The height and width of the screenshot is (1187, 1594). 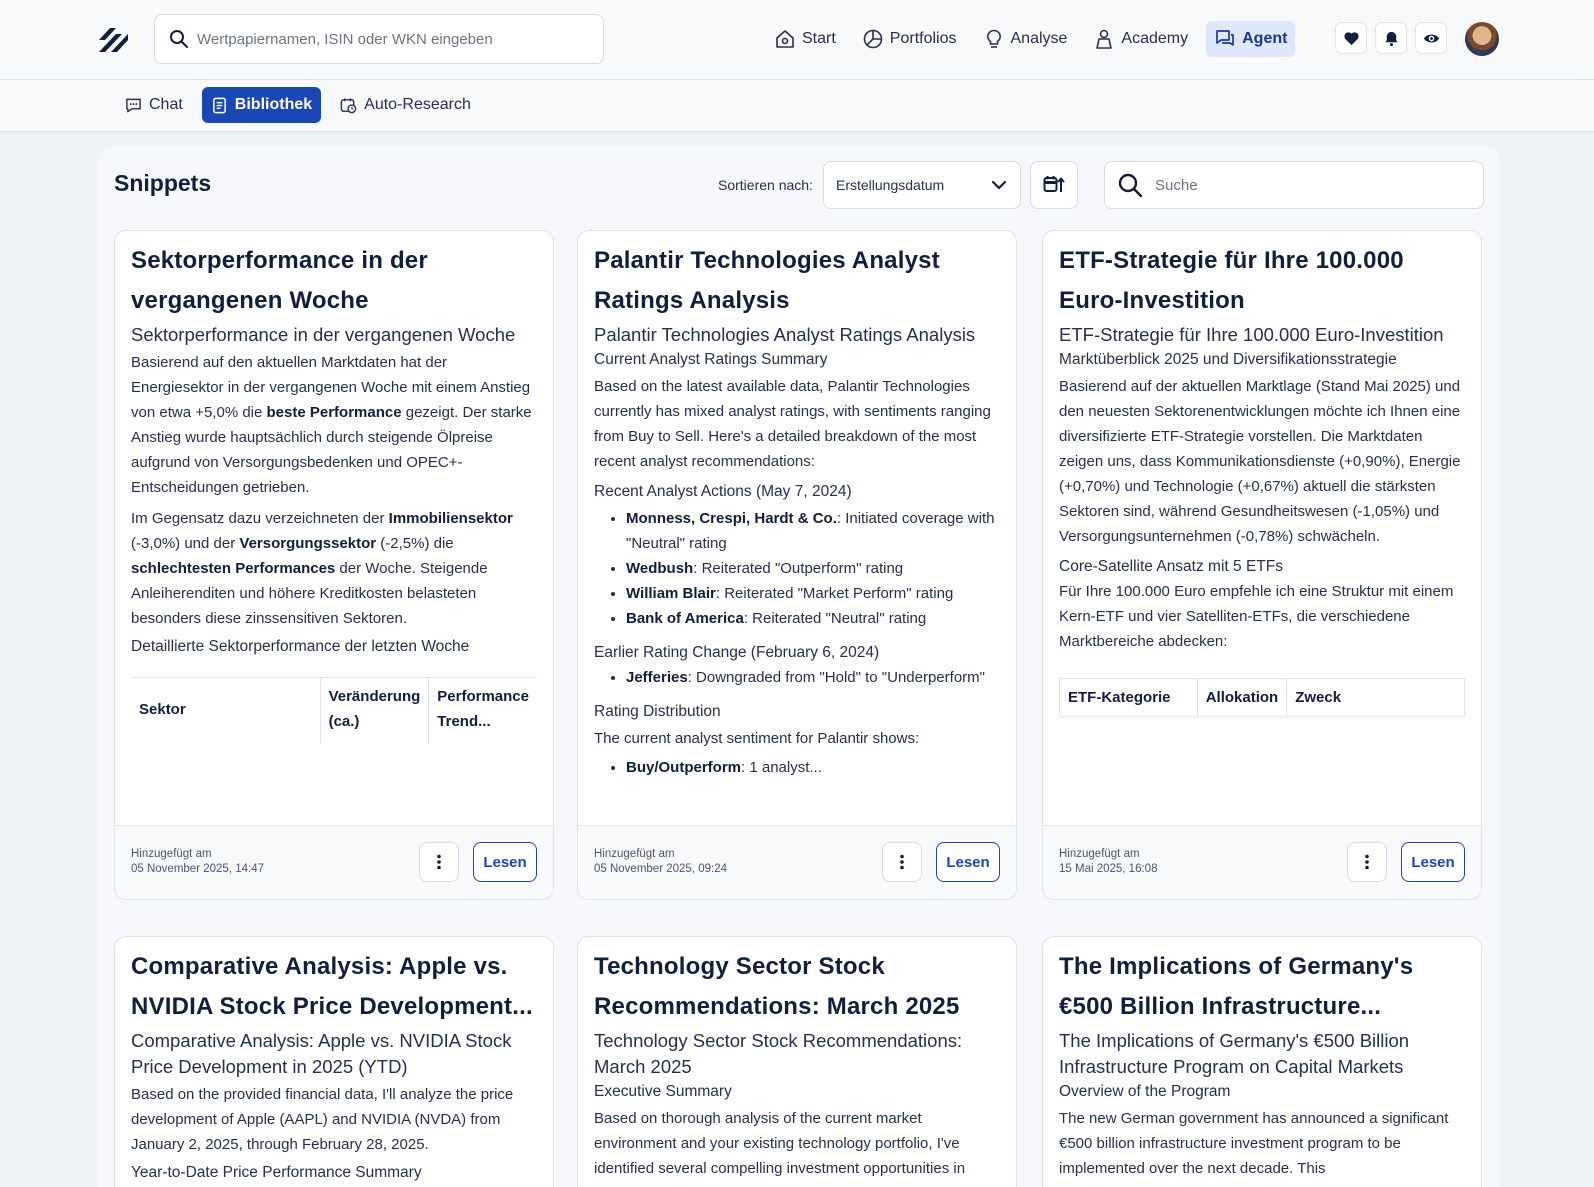 I want to click on nav-academy-label: Academy, so click(x=1155, y=38).